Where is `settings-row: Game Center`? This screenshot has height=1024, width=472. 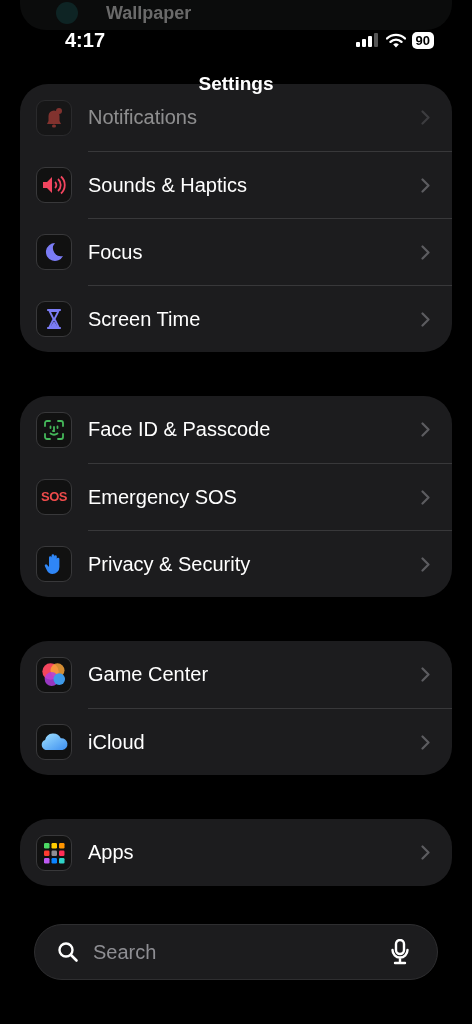 settings-row: Game Center is located at coordinates (236, 674).